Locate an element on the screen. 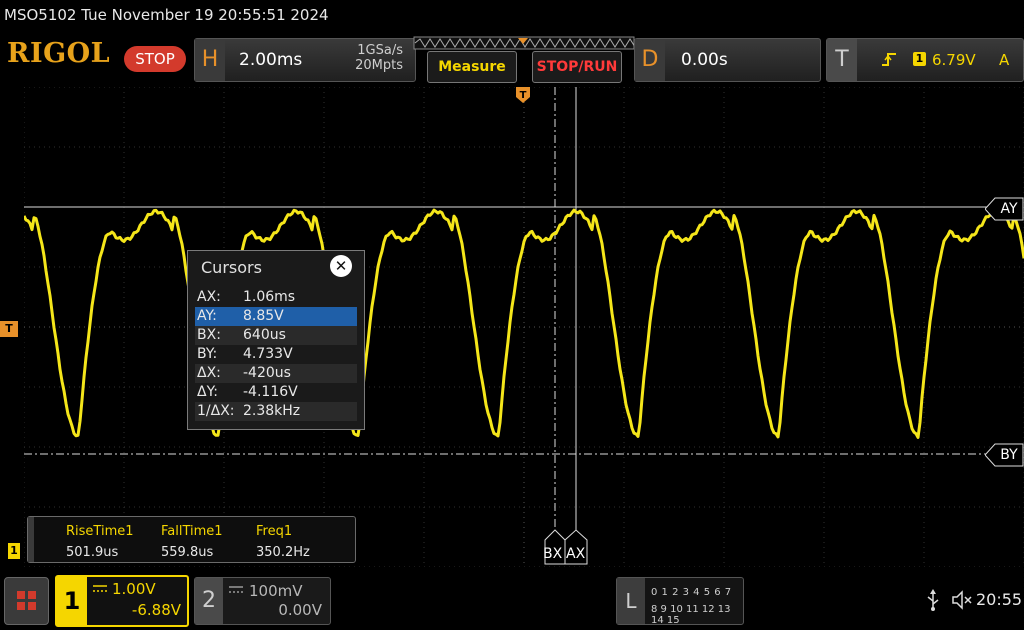  cursor-row-by: BY: 4.733V is located at coordinates (276, 354).